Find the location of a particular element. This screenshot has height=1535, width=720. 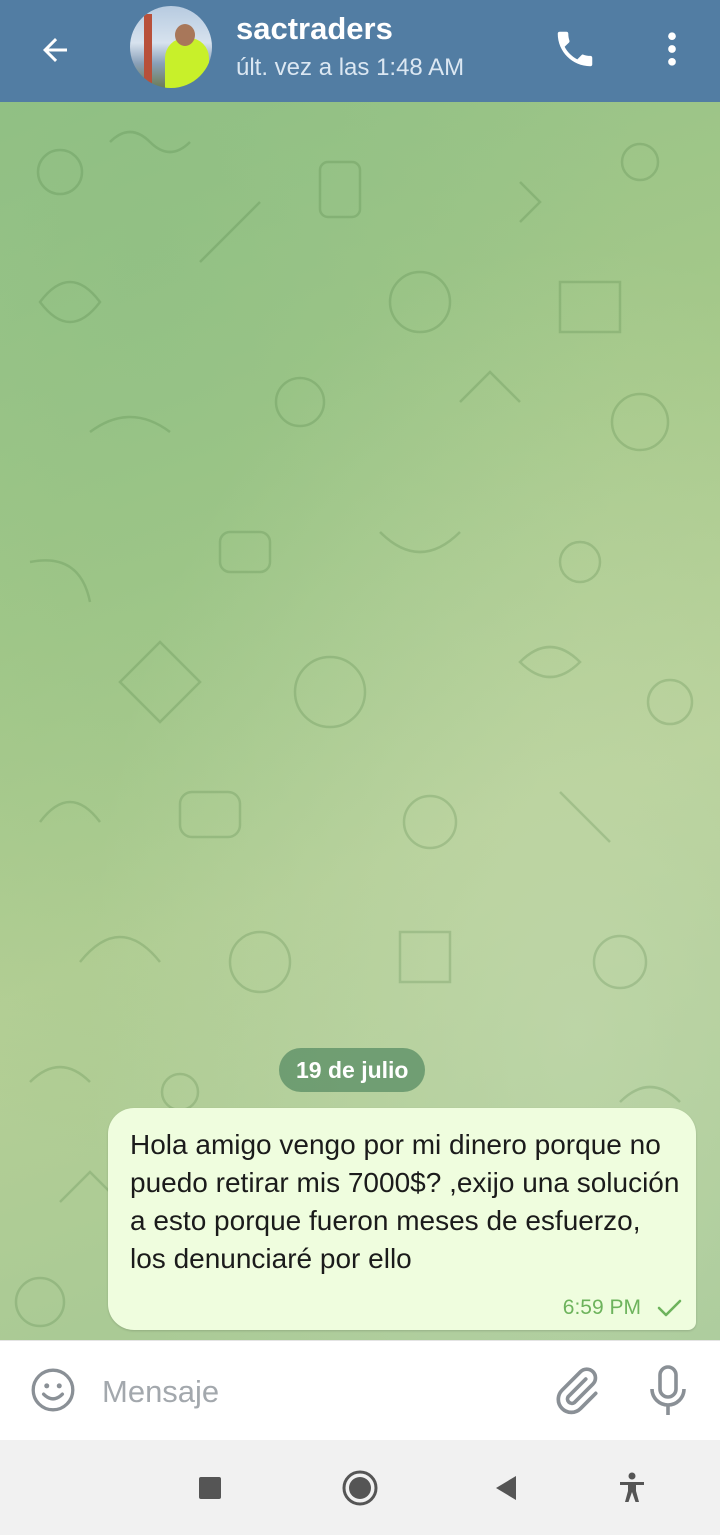

avatar-head is located at coordinates (185, 35).